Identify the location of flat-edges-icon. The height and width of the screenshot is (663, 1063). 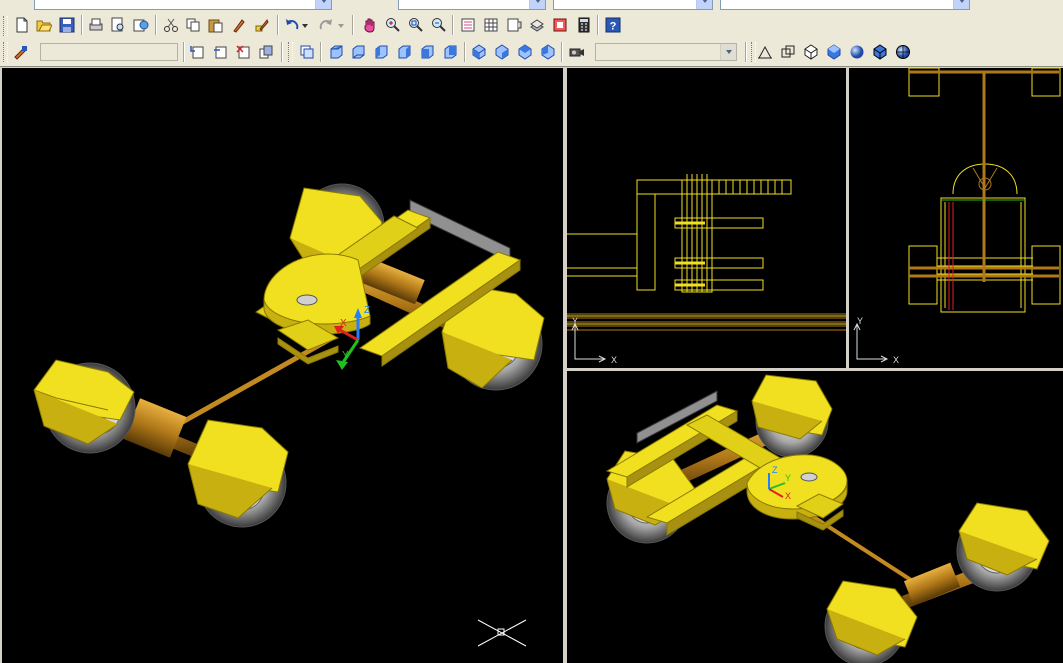
(880, 52).